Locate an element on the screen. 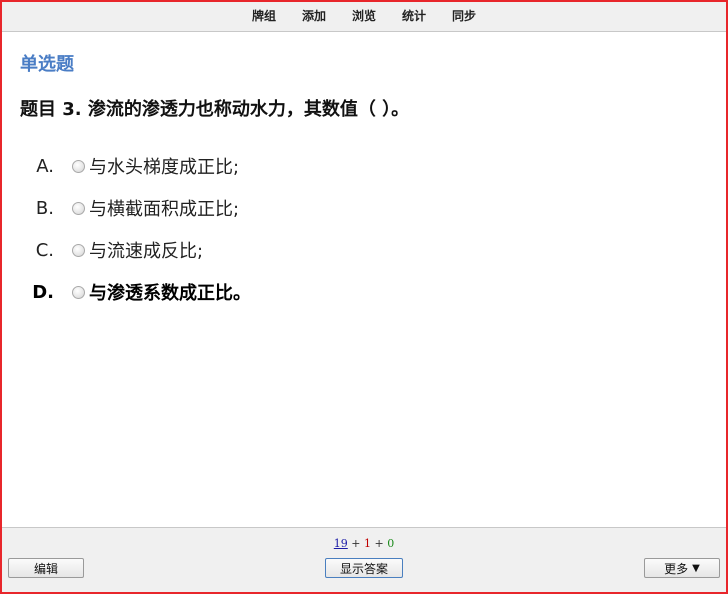  option-letter: B. is located at coordinates (44, 208).